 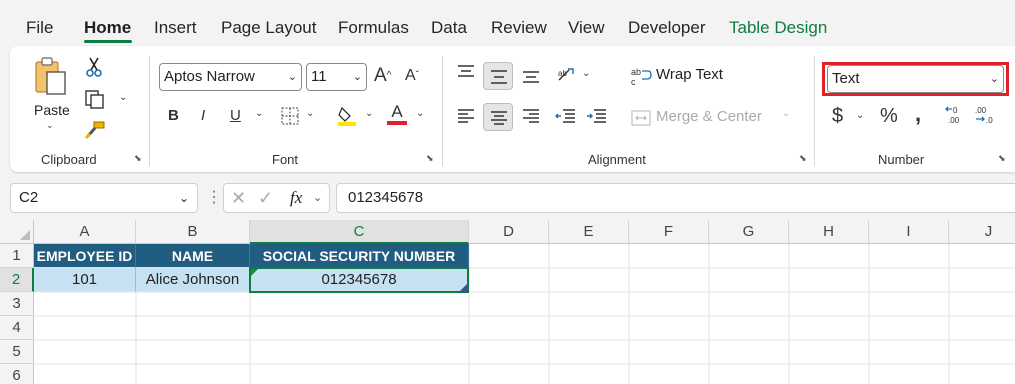 What do you see at coordinates (667, 28) in the screenshot?
I see `tab-developer: Developer` at bounding box center [667, 28].